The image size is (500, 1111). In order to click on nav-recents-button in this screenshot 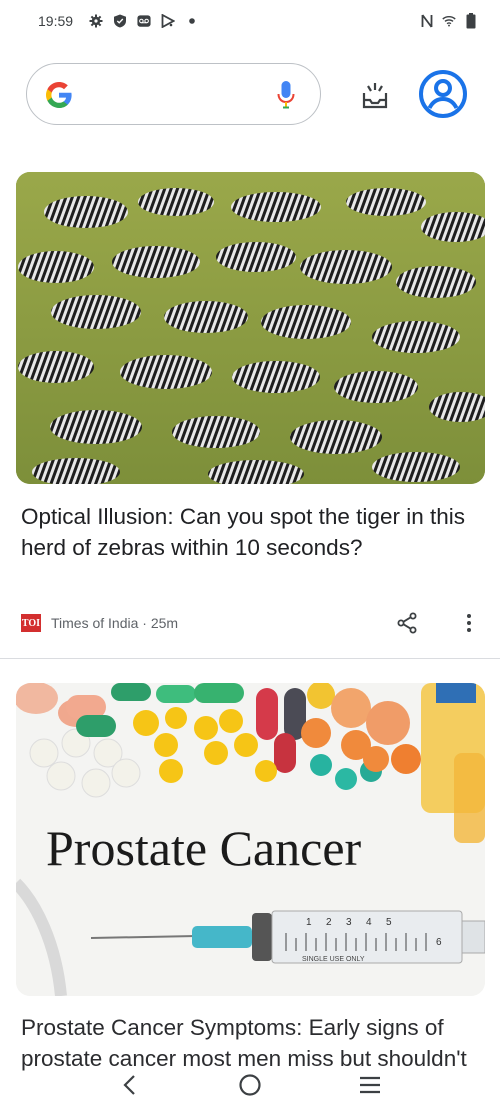, I will do `click(370, 1085)`.